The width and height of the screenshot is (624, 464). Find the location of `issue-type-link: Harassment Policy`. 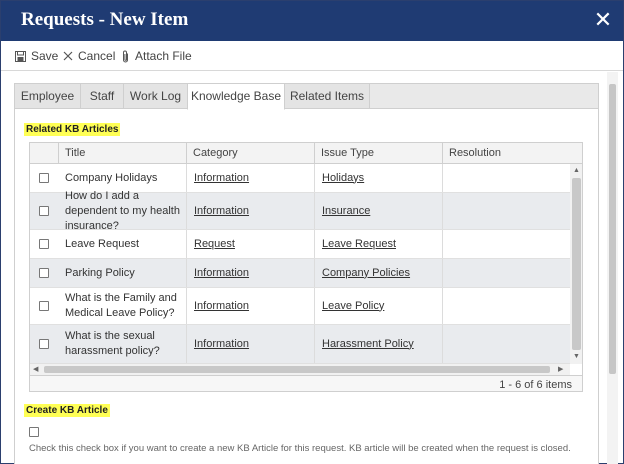

issue-type-link: Harassment Policy is located at coordinates (368, 344).